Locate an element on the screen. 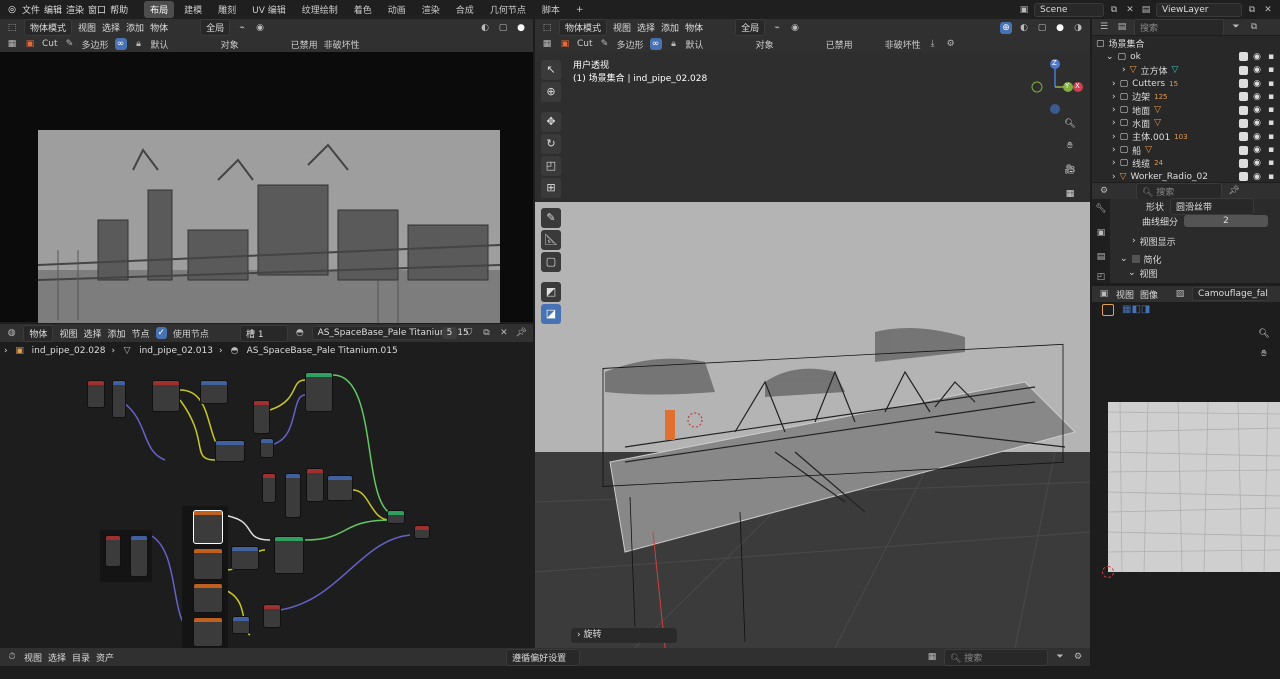 This screenshot has height=679, width=1280. cut-label: Cut is located at coordinates (50, 44).